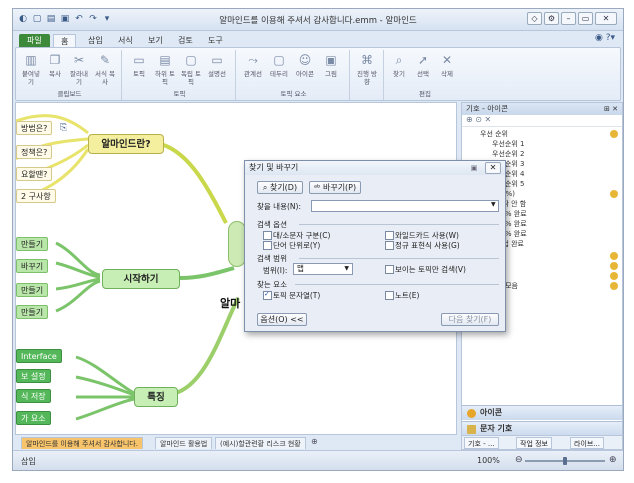  What do you see at coordinates (488, 460) in the screenshot?
I see `zoom-level: 100%` at bounding box center [488, 460].